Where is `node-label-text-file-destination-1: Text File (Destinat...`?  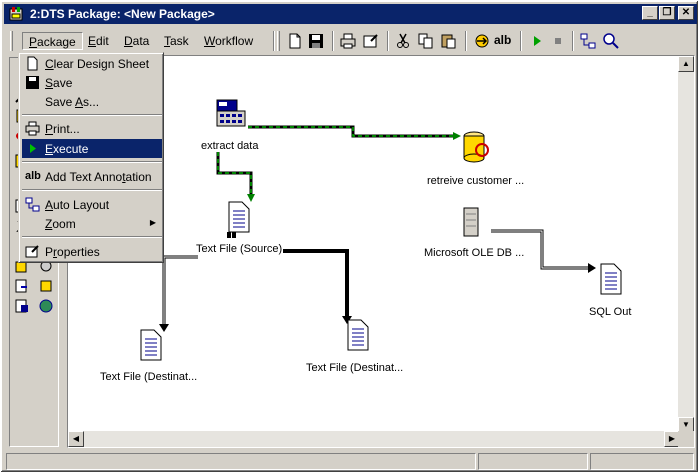 node-label-text-file-destination-1: Text File (Destinat... is located at coordinates (148, 377).